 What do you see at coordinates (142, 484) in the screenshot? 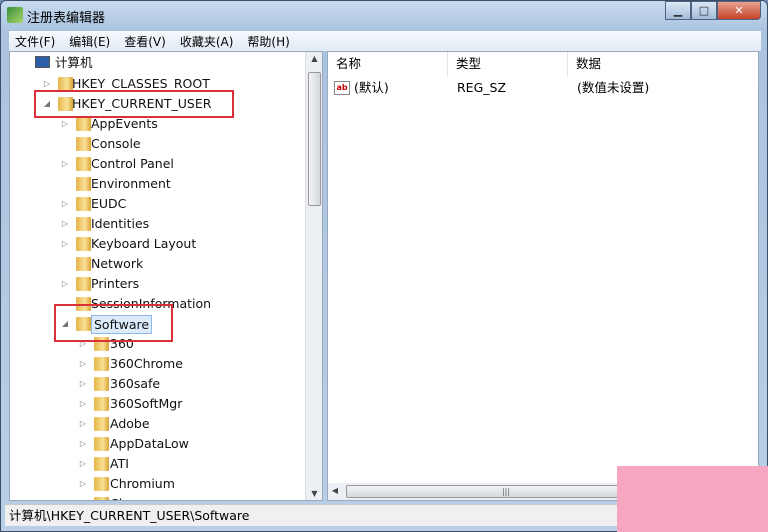
I see `tree-node-label: Chromium` at bounding box center [142, 484].